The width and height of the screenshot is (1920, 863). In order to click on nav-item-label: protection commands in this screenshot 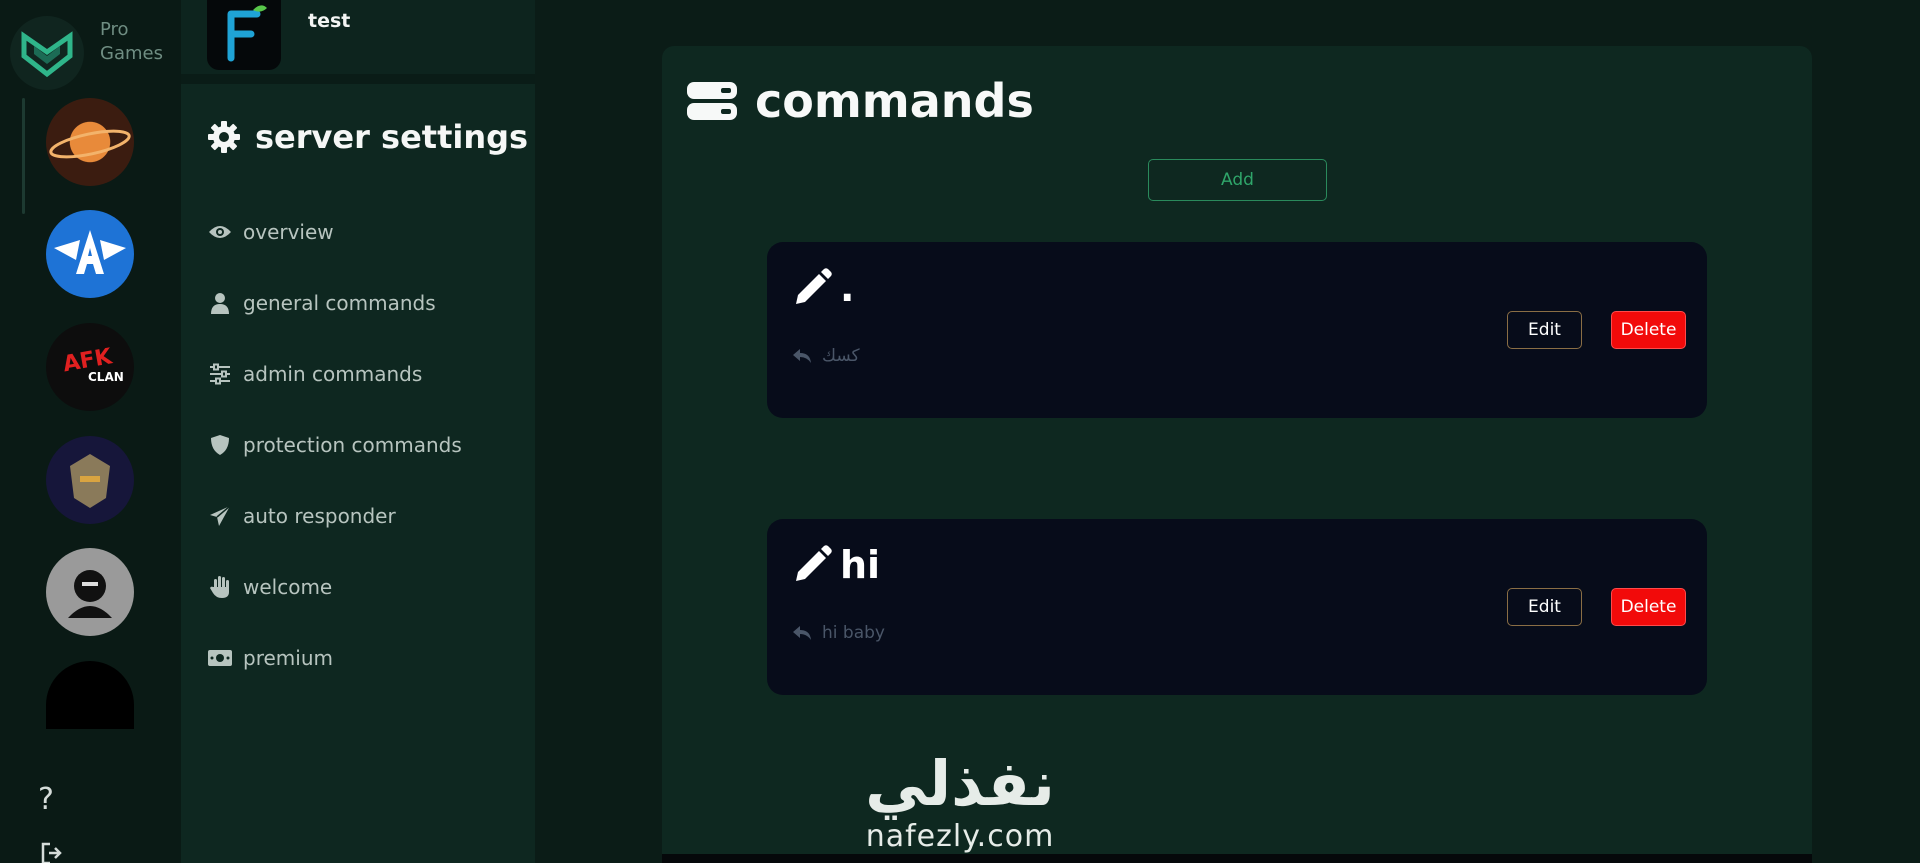, I will do `click(352, 444)`.